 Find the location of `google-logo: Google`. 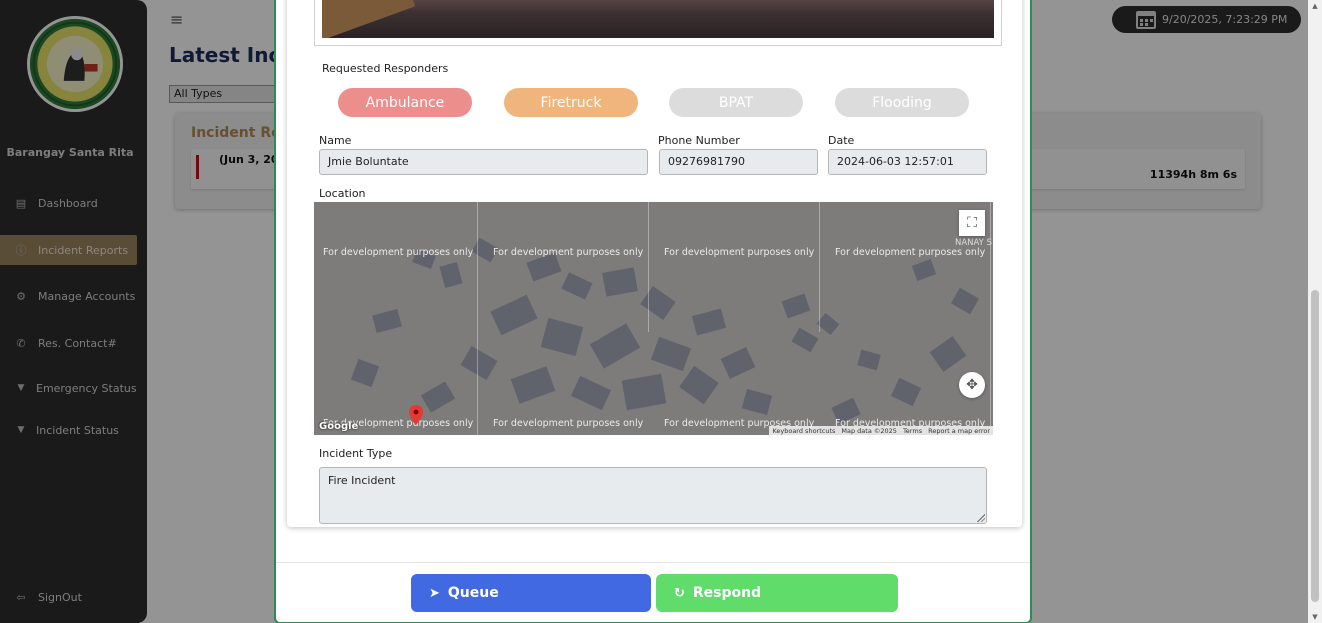

google-logo: Google is located at coordinates (338, 426).